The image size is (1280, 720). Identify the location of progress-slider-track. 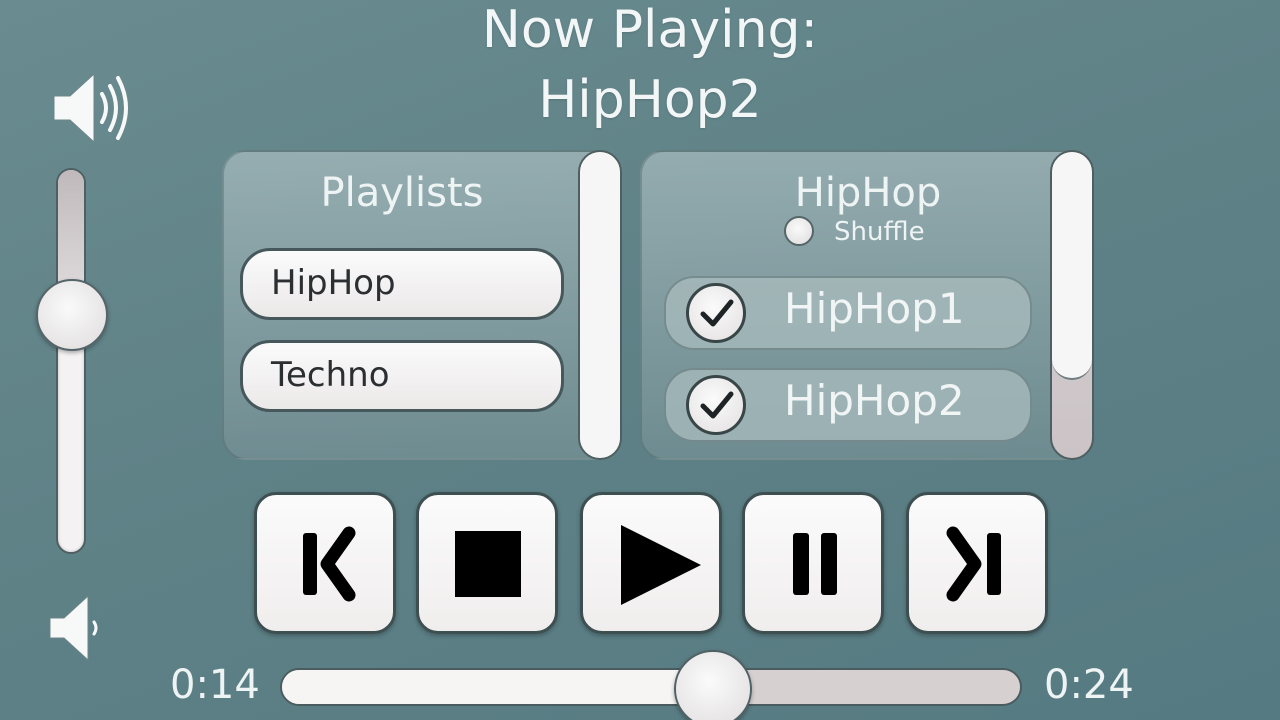
(651, 687).